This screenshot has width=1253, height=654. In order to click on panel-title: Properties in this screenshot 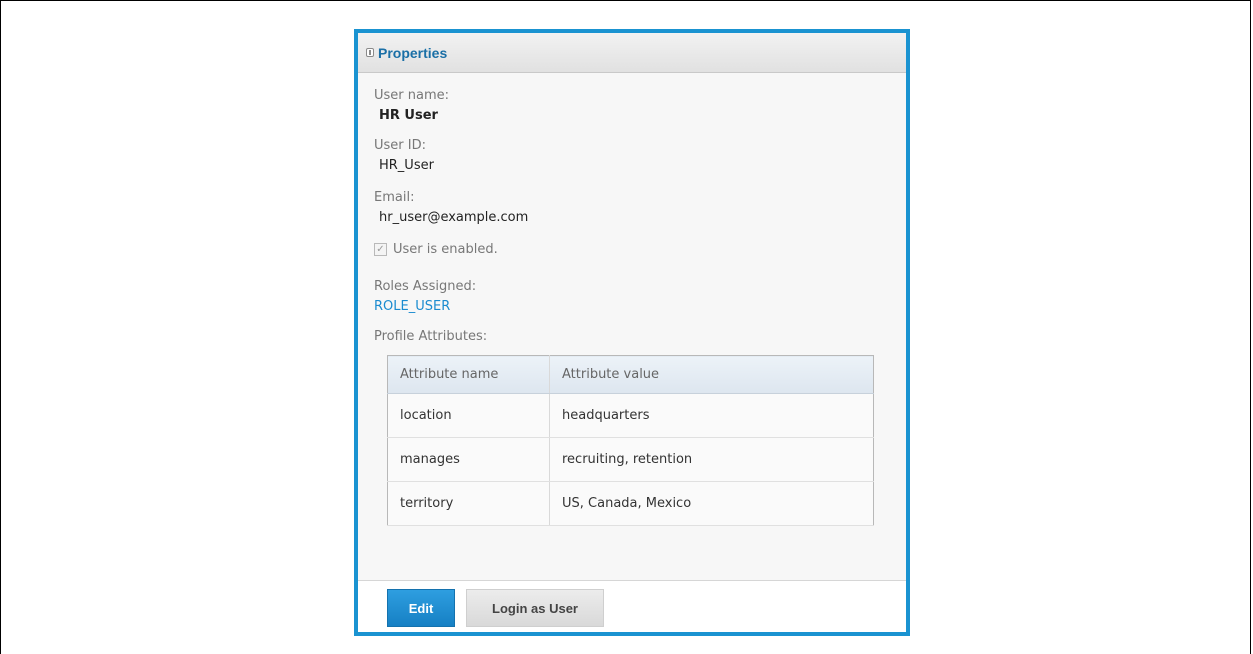, I will do `click(413, 52)`.